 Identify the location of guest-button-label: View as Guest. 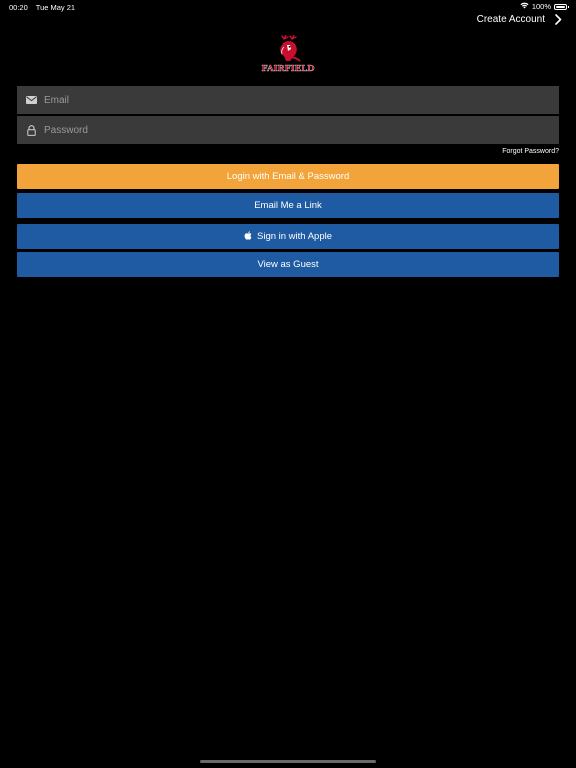
(288, 264).